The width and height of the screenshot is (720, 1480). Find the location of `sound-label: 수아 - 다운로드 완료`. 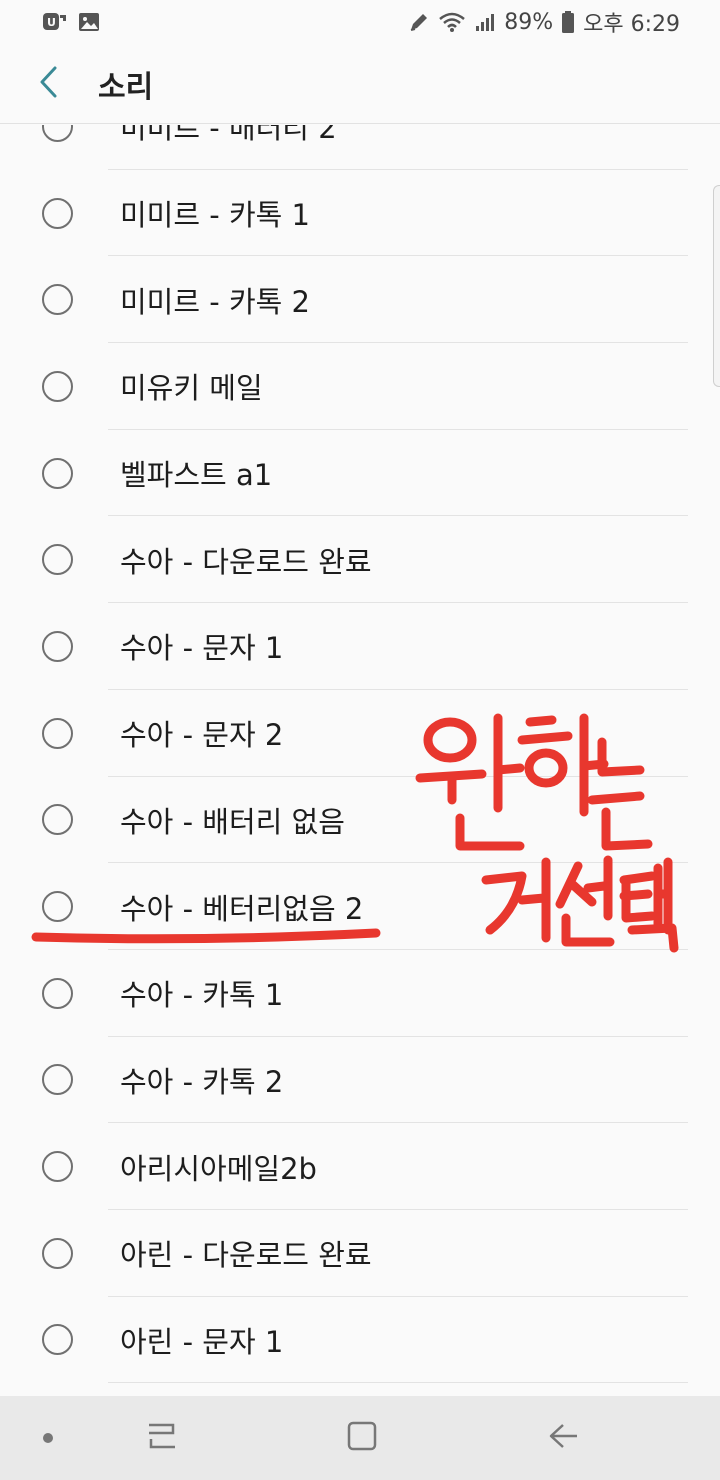

sound-label: 수아 - 다운로드 완료 is located at coordinates (246, 561).